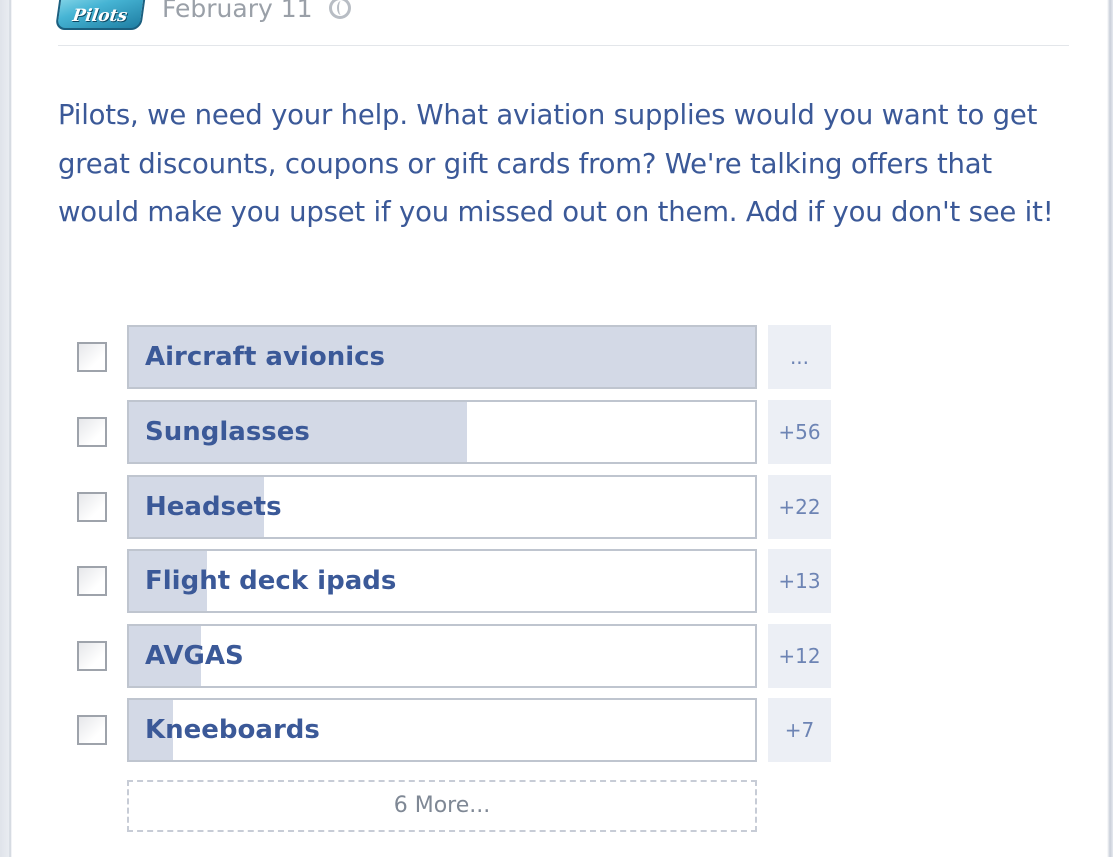 The image size is (1113, 857). Describe the element at coordinates (232, 730) in the screenshot. I see `poll-option-label: Kneeboards` at that location.